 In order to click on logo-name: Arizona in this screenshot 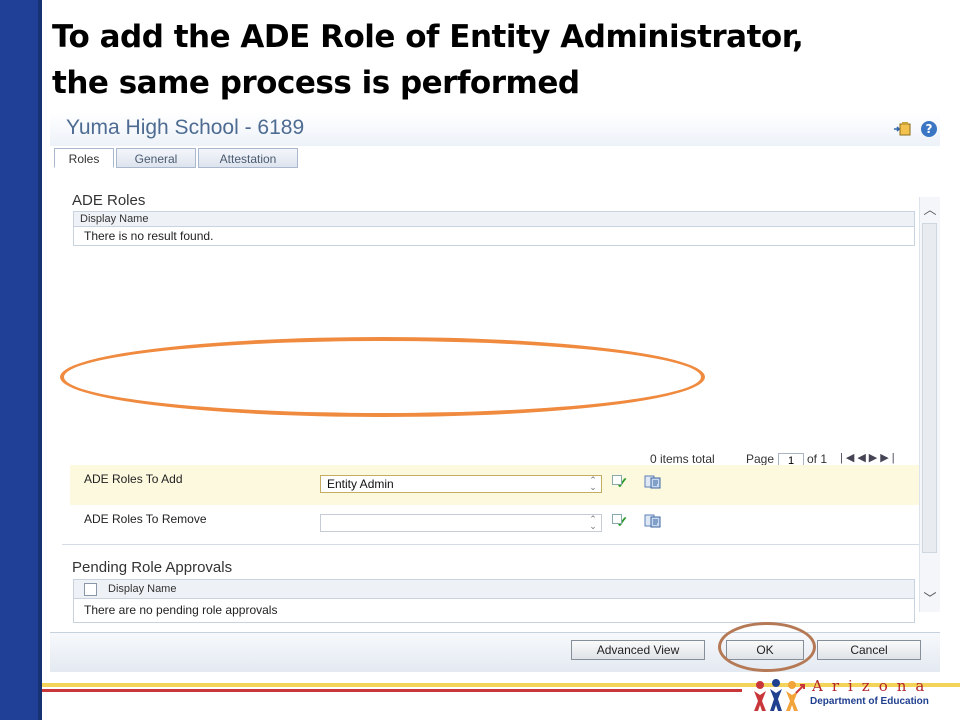, I will do `click(873, 686)`.